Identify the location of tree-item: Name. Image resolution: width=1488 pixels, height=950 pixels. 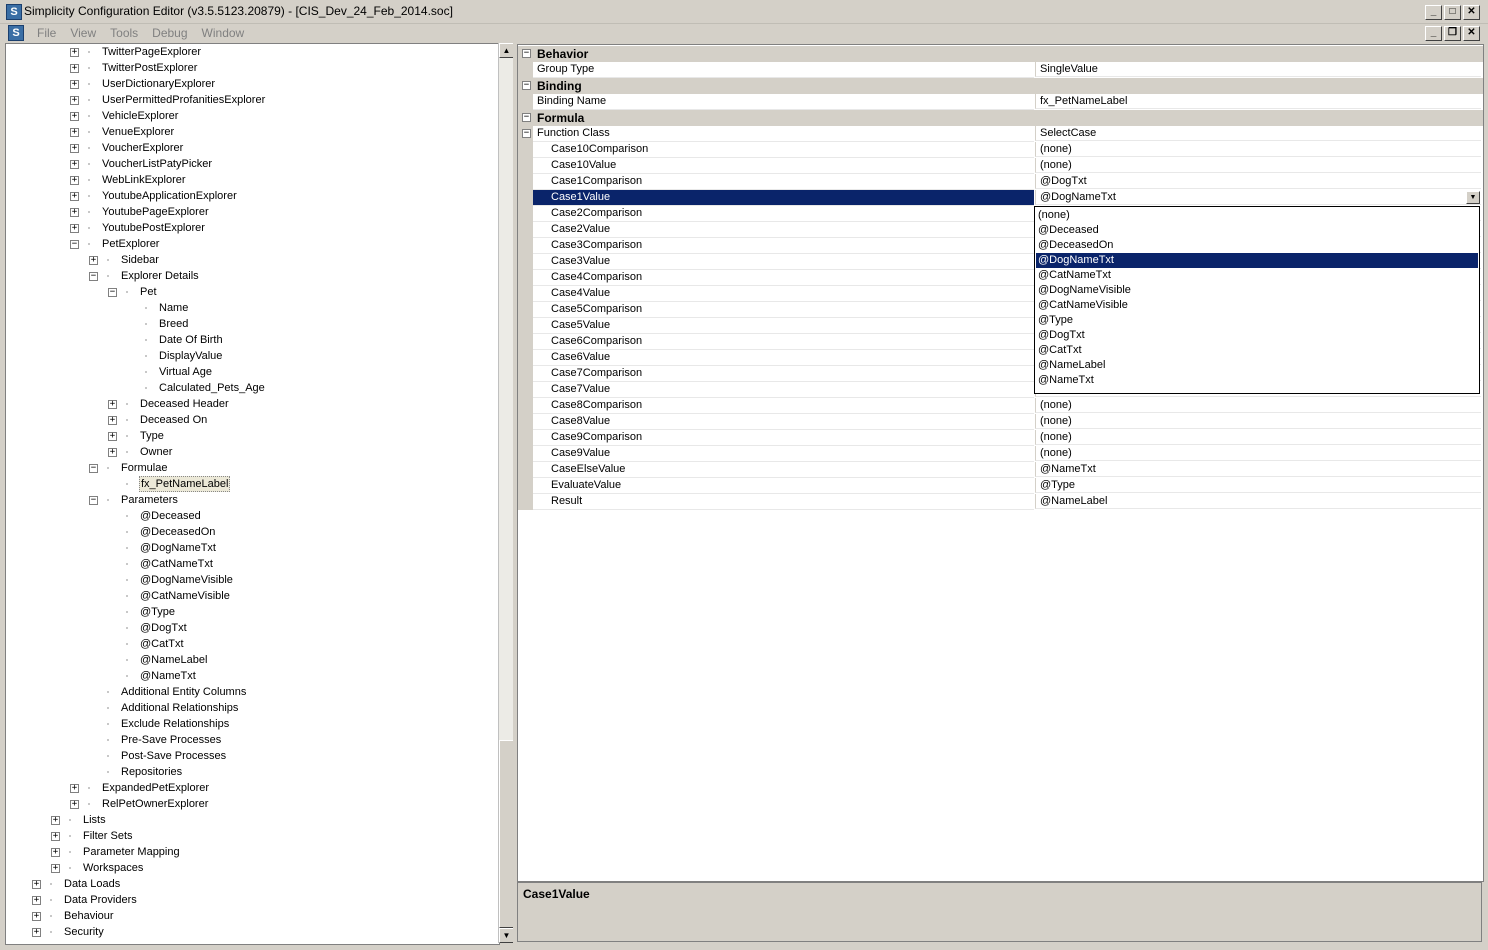
(251, 308).